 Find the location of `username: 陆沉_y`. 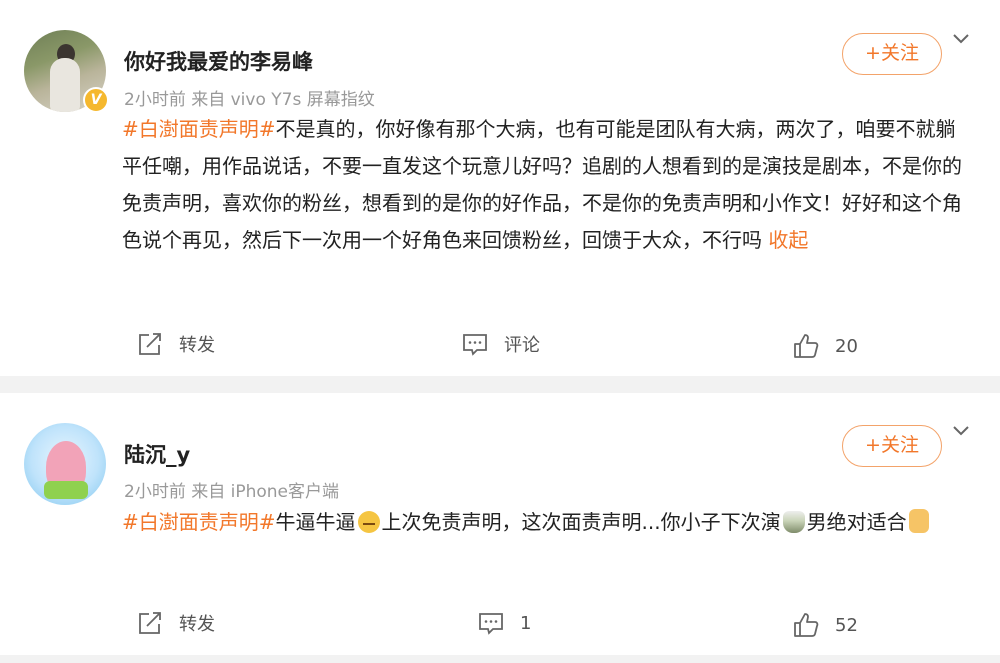

username: 陆沉_y is located at coordinates (157, 454).